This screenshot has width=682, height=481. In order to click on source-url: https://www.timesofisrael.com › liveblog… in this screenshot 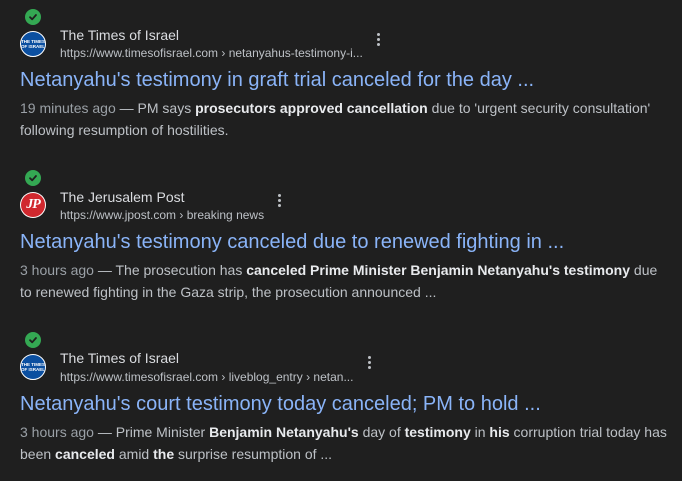, I will do `click(206, 377)`.